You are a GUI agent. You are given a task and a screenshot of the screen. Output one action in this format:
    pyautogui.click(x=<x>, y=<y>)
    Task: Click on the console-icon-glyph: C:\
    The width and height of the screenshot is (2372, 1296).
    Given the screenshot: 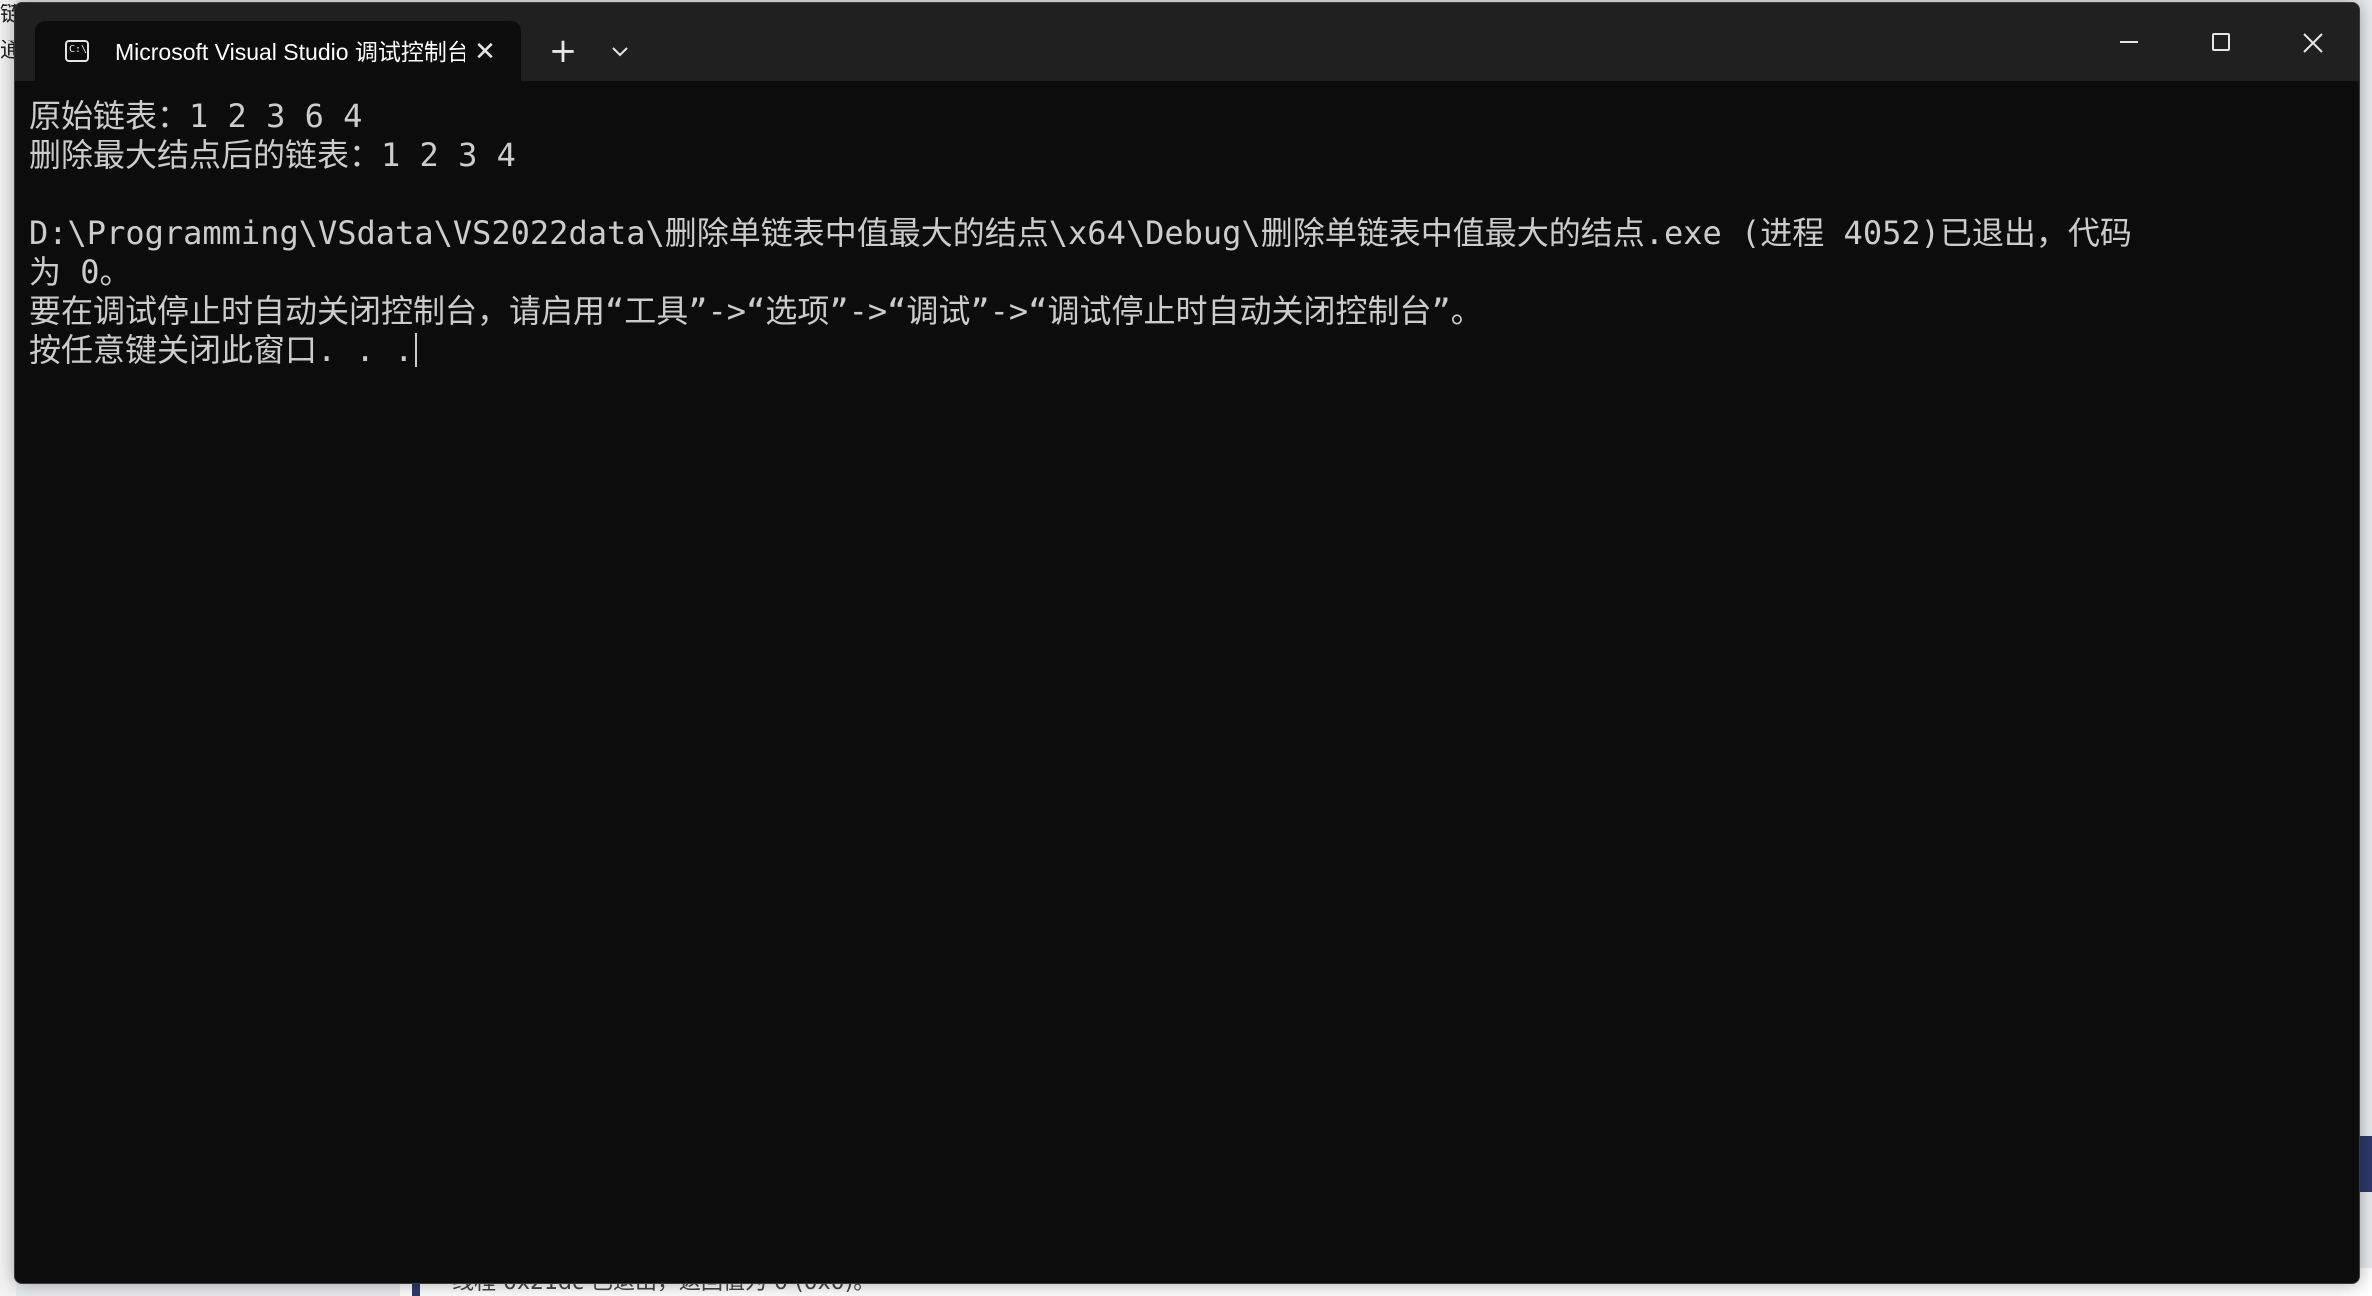 What is the action you would take?
    pyautogui.click(x=78, y=49)
    